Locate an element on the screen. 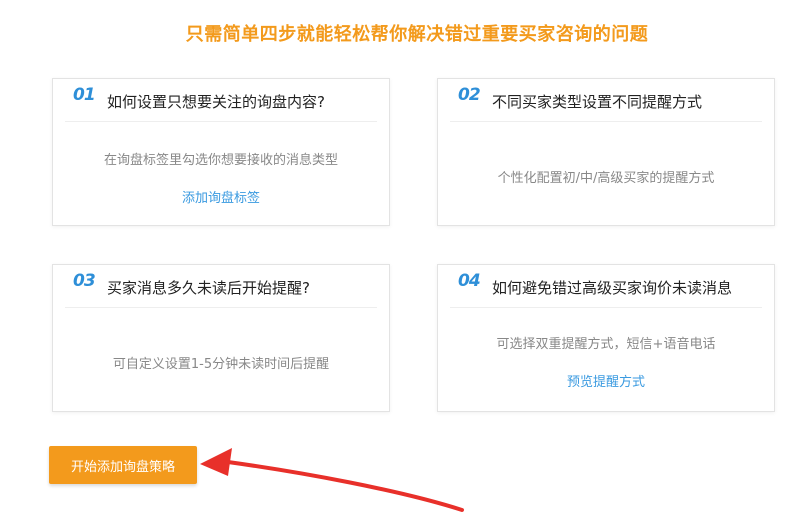  card-title: 如何避免错过高级买家询价未读消息 is located at coordinates (612, 288).